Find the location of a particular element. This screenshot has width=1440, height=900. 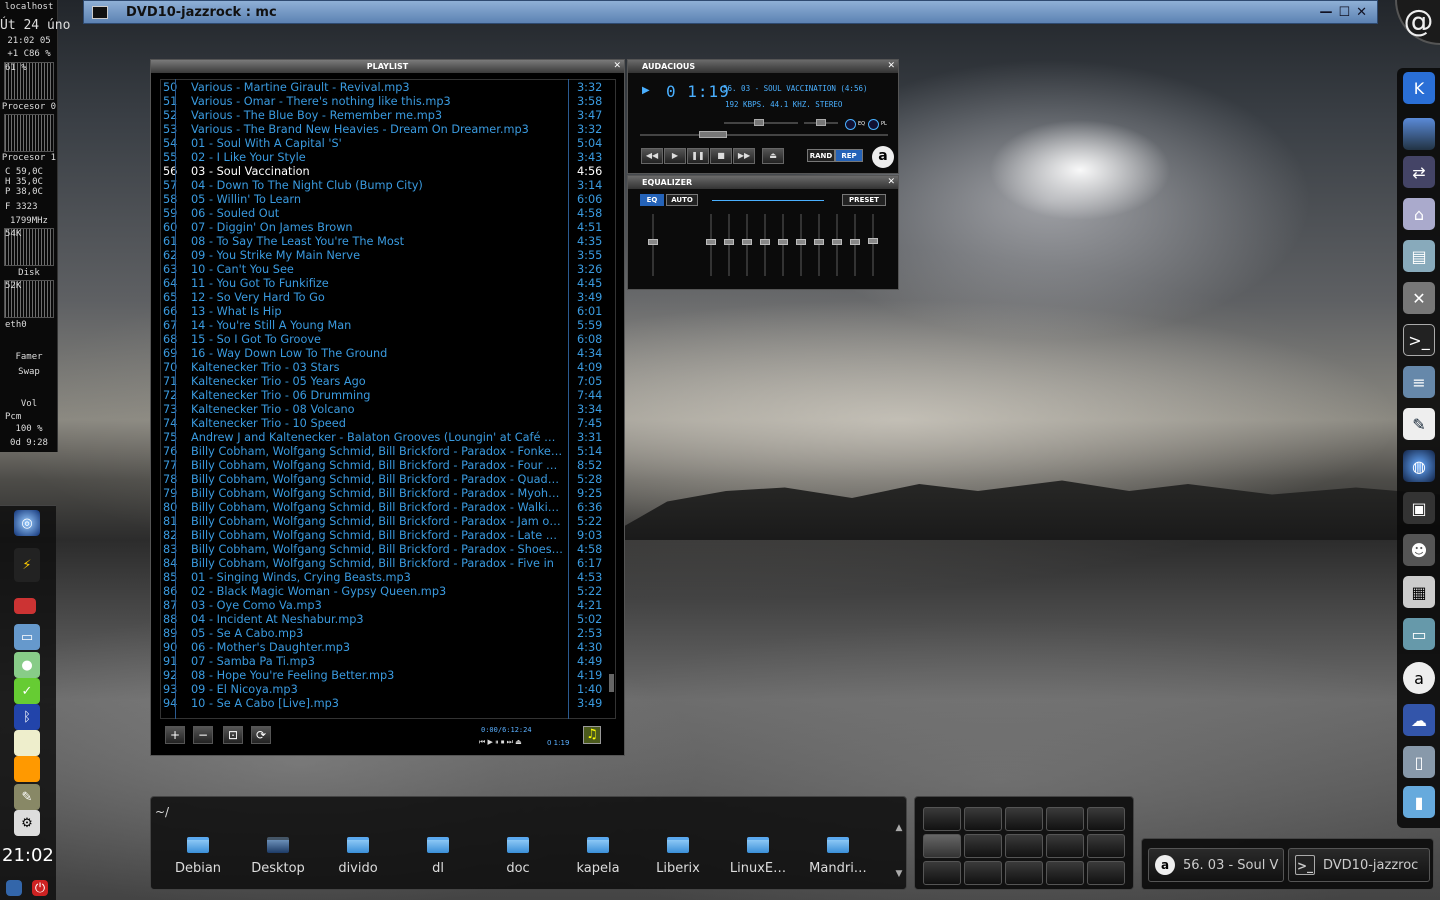

settings-icon: ⚙ is located at coordinates (27, 823).